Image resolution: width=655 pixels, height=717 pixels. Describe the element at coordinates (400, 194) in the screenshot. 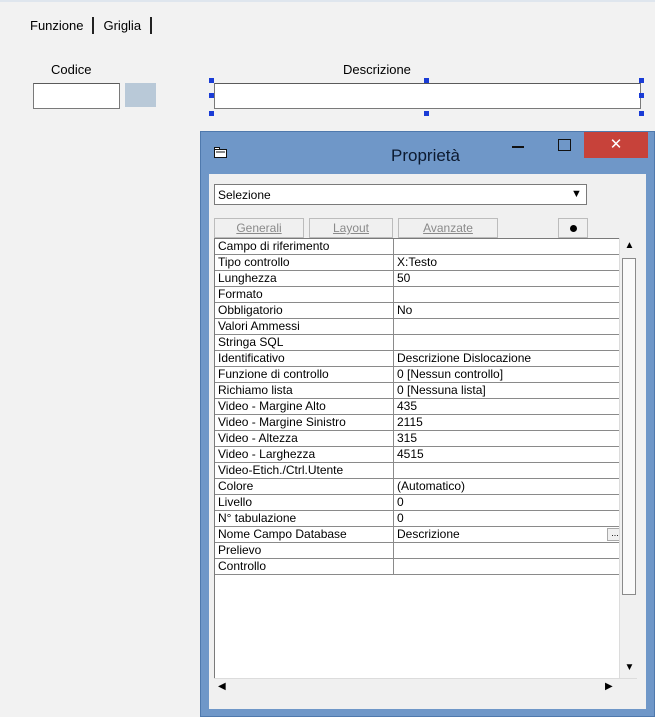

I see `selection-dropdown: Selezione ▼` at that location.